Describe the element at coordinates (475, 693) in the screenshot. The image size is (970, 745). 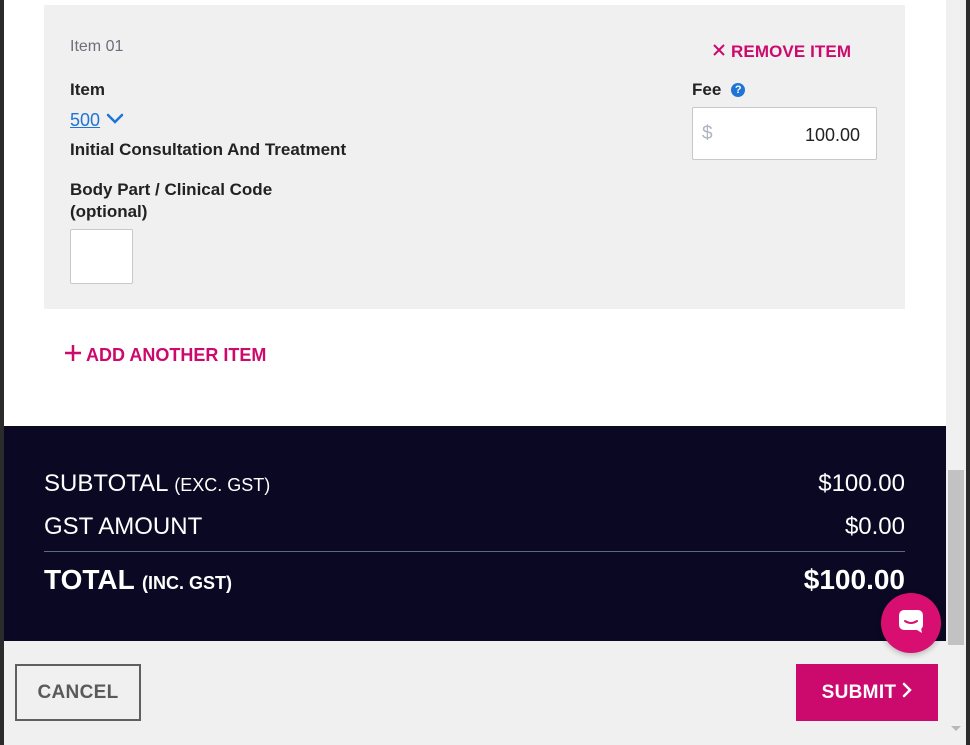
I see `form-footer: CANCEL SUBMIT` at that location.